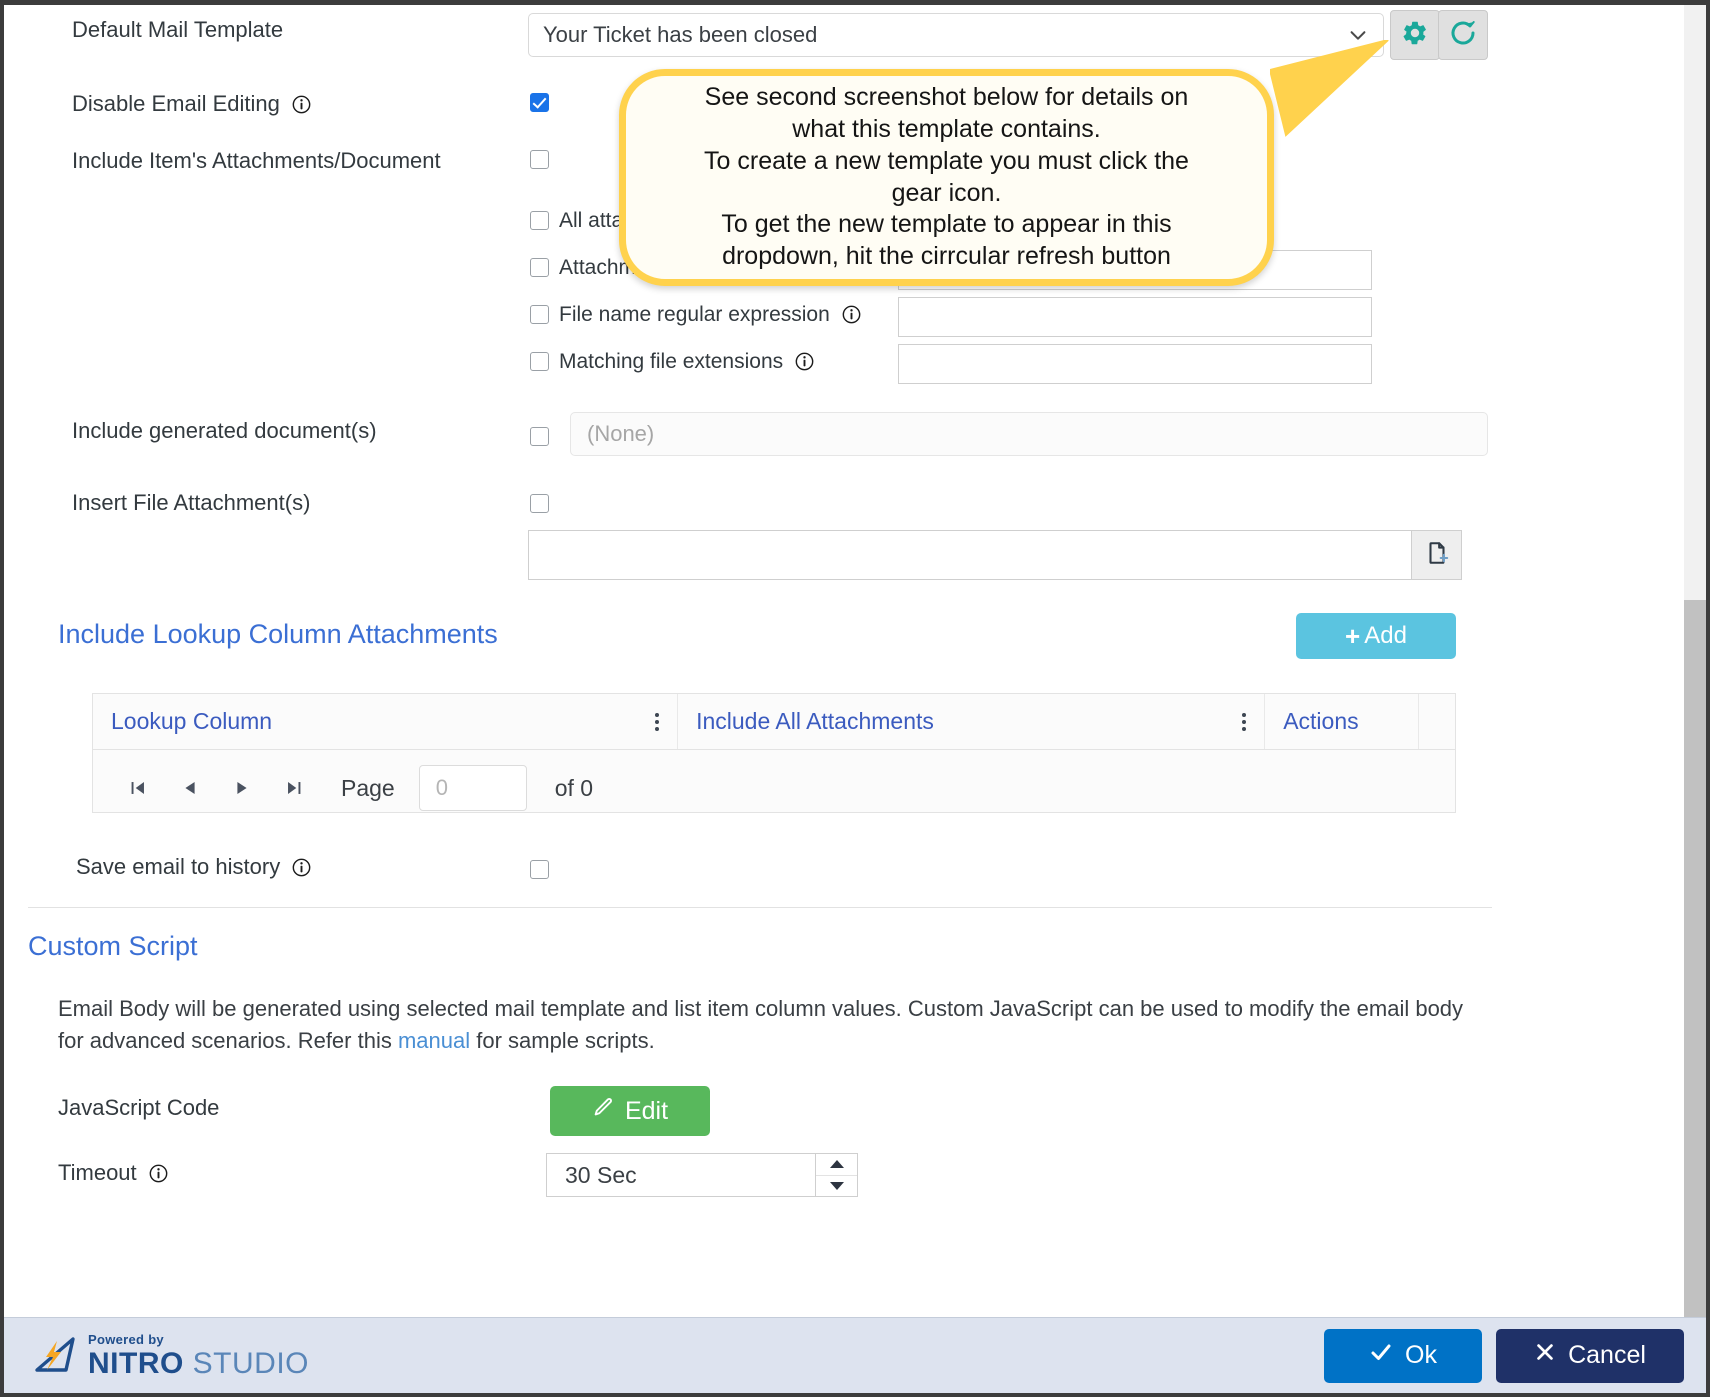  What do you see at coordinates (671, 361) in the screenshot?
I see `matching-file-extensions-label: Matching file extensions` at bounding box center [671, 361].